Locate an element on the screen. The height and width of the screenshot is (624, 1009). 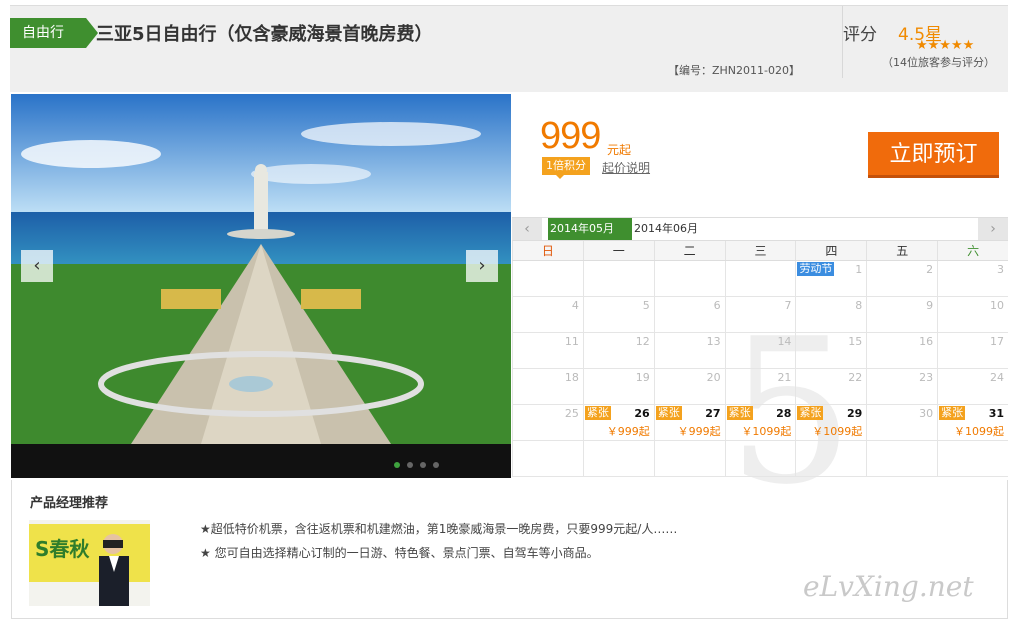
calendar-day-cell: 7 is located at coordinates (760, 314).